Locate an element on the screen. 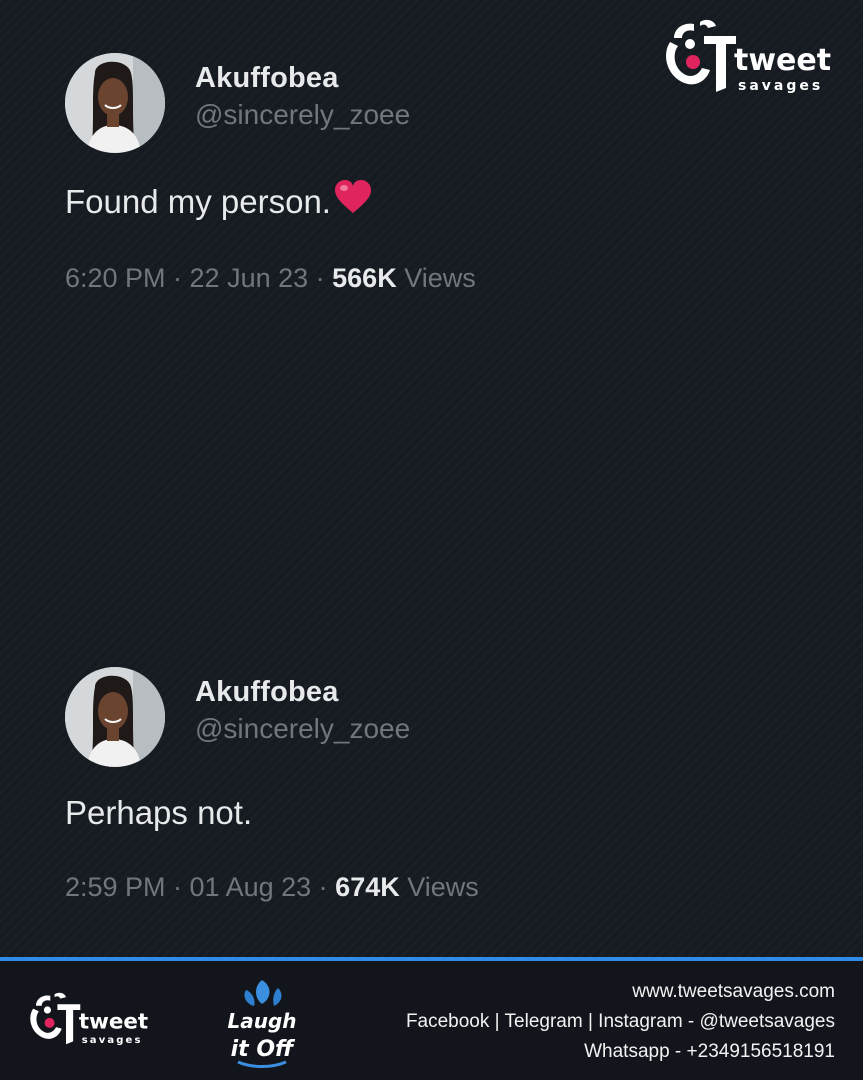 Image resolution: width=863 pixels, height=1080 pixels. tweet-meta: 2:59 PM · 01 Aug 23 · 674K Views is located at coordinates (435, 887).